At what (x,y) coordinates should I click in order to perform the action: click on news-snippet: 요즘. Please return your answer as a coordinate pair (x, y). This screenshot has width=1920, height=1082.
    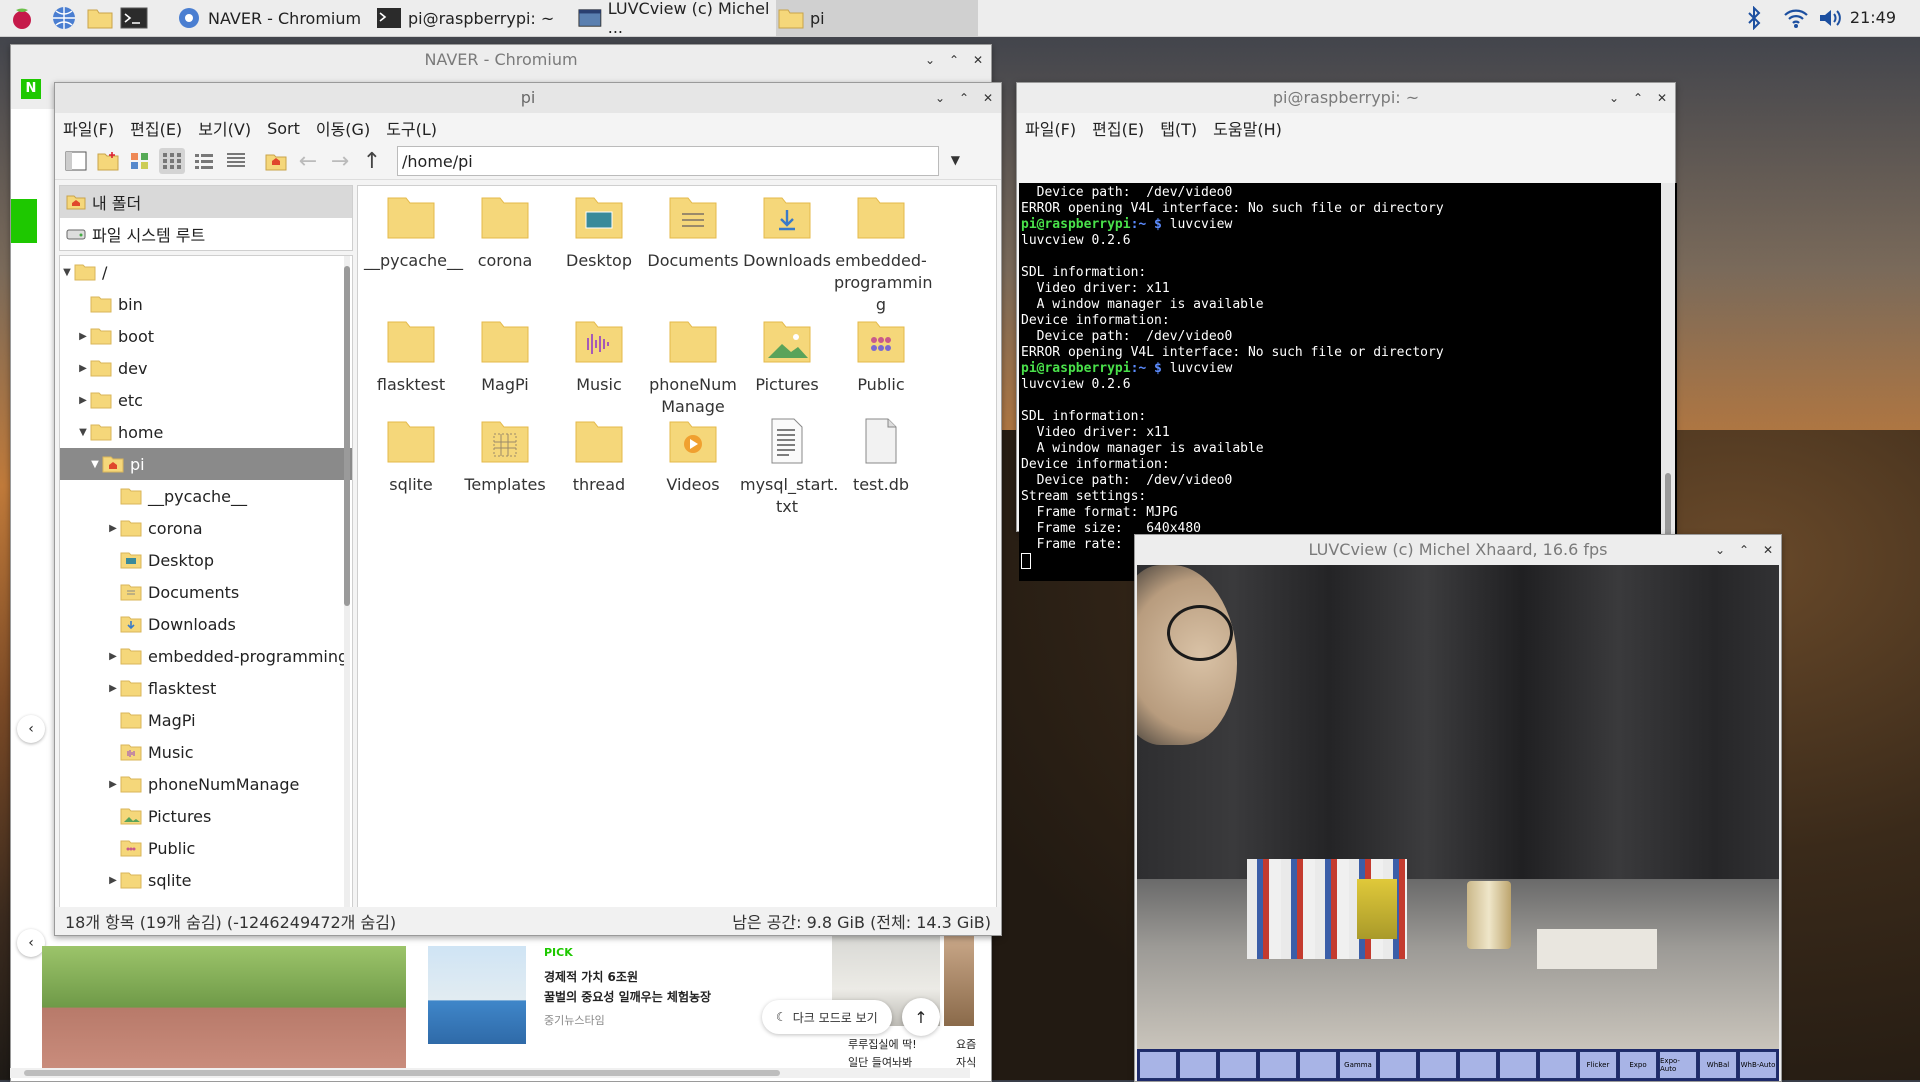
    Looking at the image, I should click on (966, 1044).